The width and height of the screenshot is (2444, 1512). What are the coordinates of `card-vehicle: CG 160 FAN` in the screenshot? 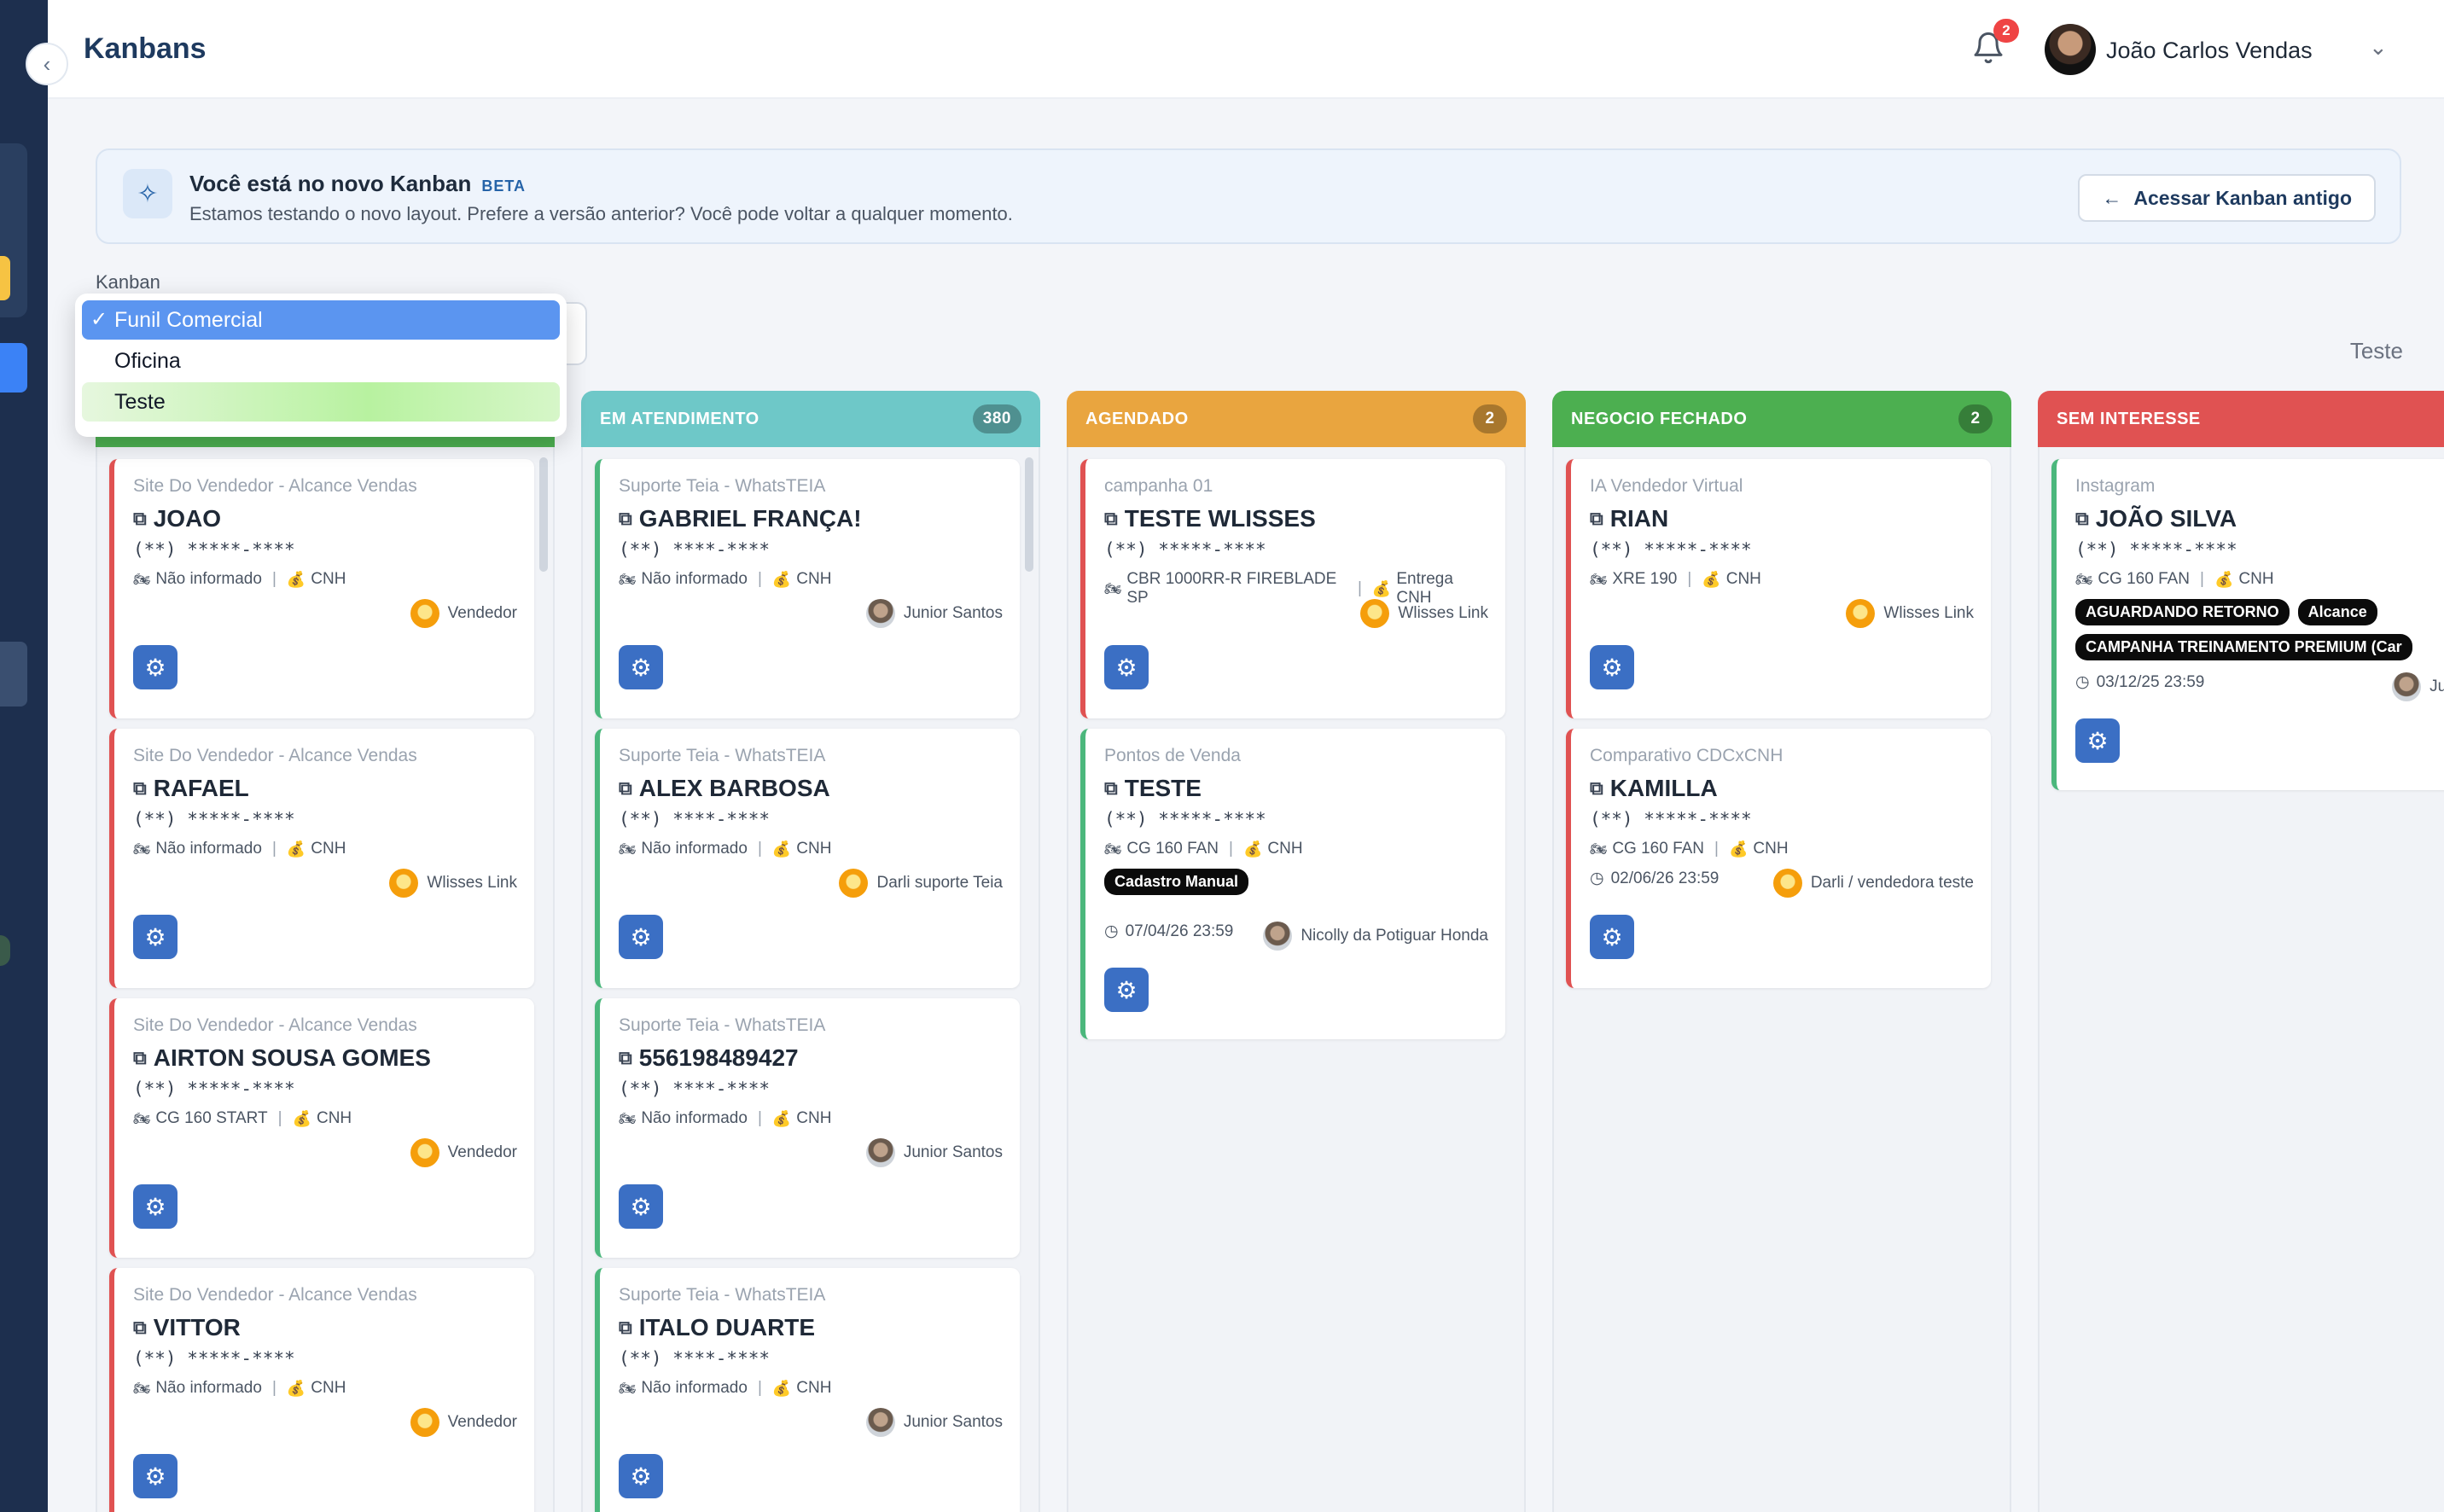 It's located at (2144, 579).